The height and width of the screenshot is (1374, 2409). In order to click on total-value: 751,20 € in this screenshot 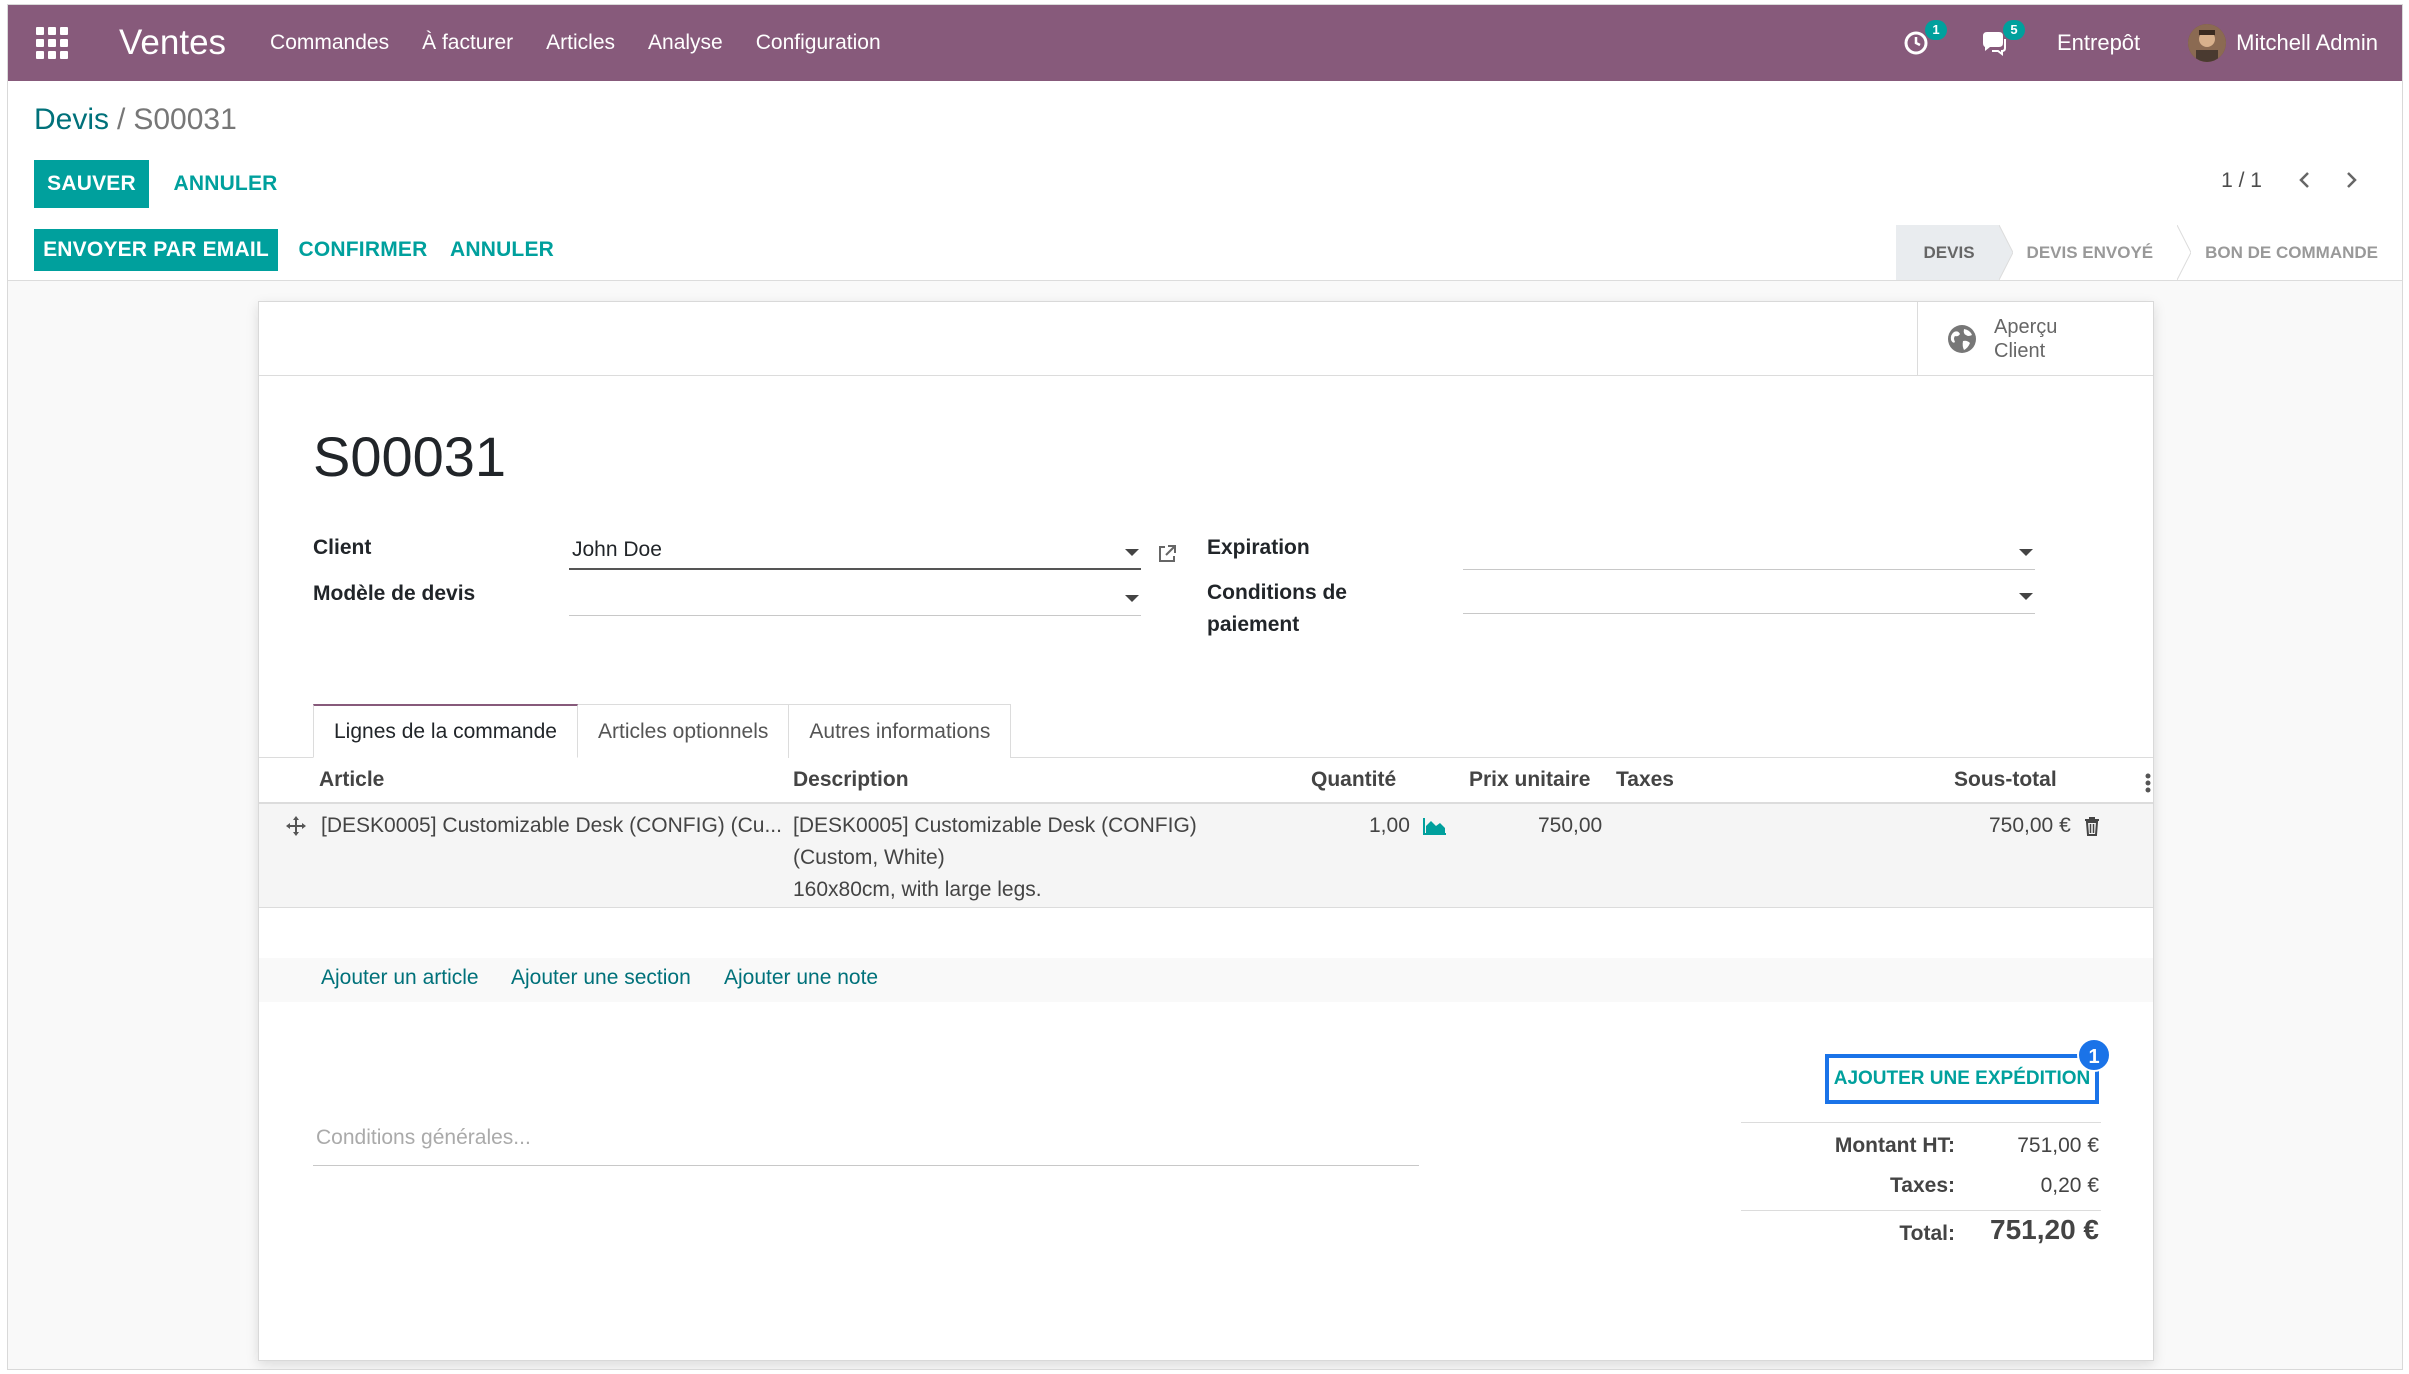, I will do `click(2044, 1229)`.